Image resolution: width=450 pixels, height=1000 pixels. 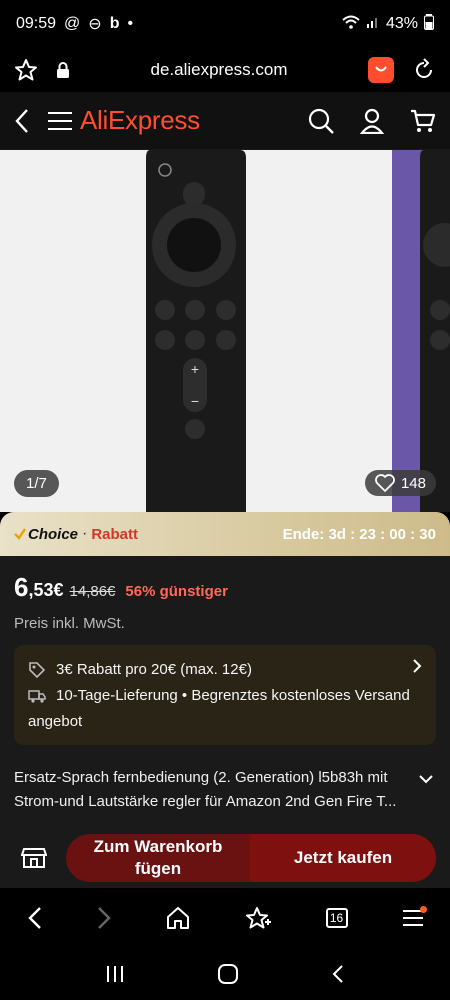 What do you see at coordinates (228, 974) in the screenshot?
I see `system-home-icon` at bounding box center [228, 974].